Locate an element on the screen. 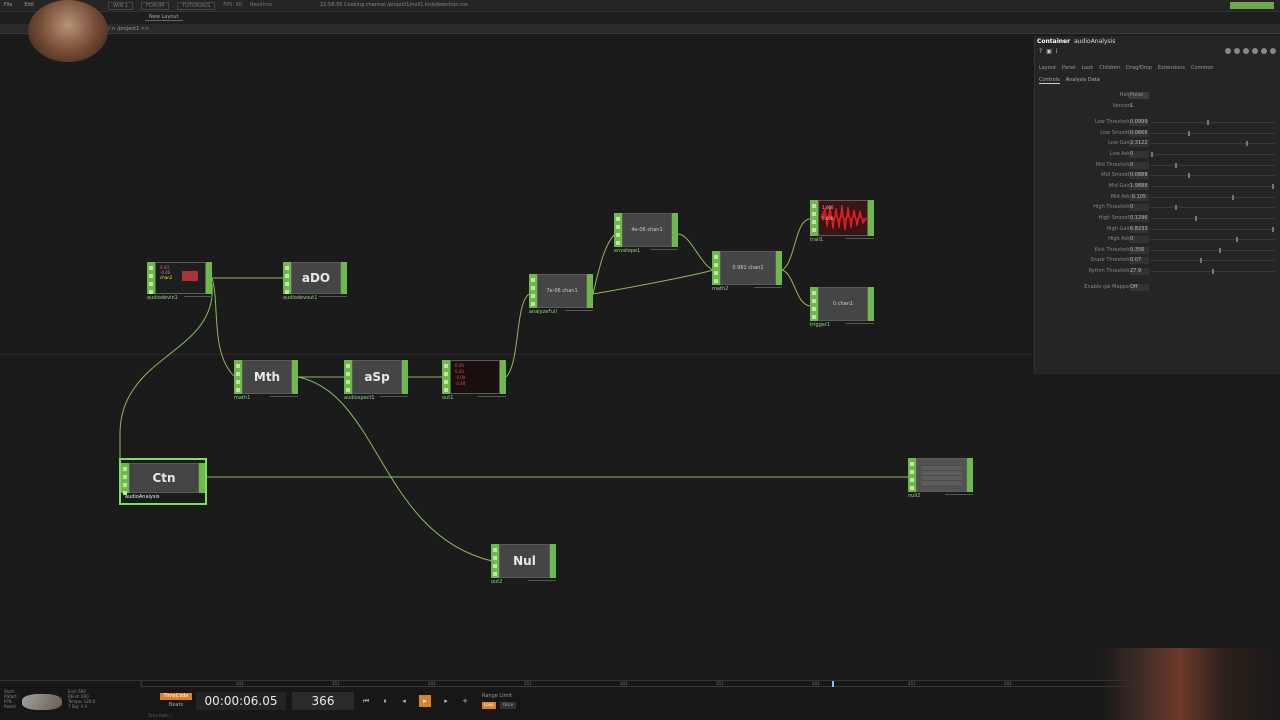 The width and height of the screenshot is (1280, 720). param-value-field: 0.0666 is located at coordinates (1139, 133).